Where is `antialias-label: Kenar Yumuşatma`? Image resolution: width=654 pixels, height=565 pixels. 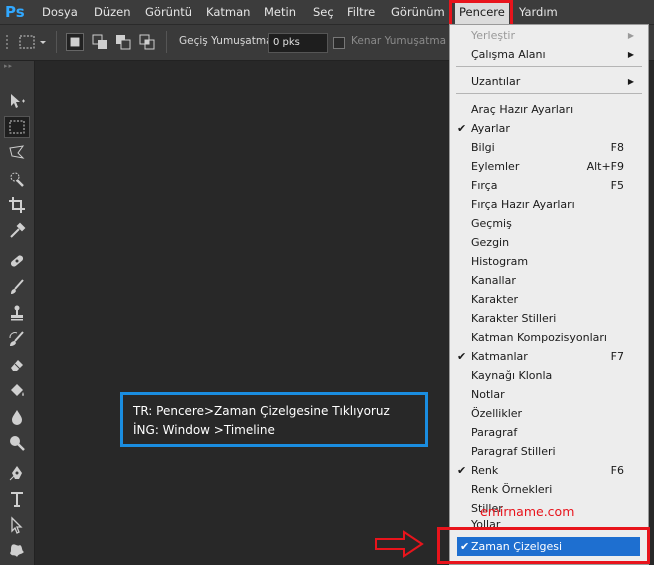 antialias-label: Kenar Yumuşatma is located at coordinates (398, 41).